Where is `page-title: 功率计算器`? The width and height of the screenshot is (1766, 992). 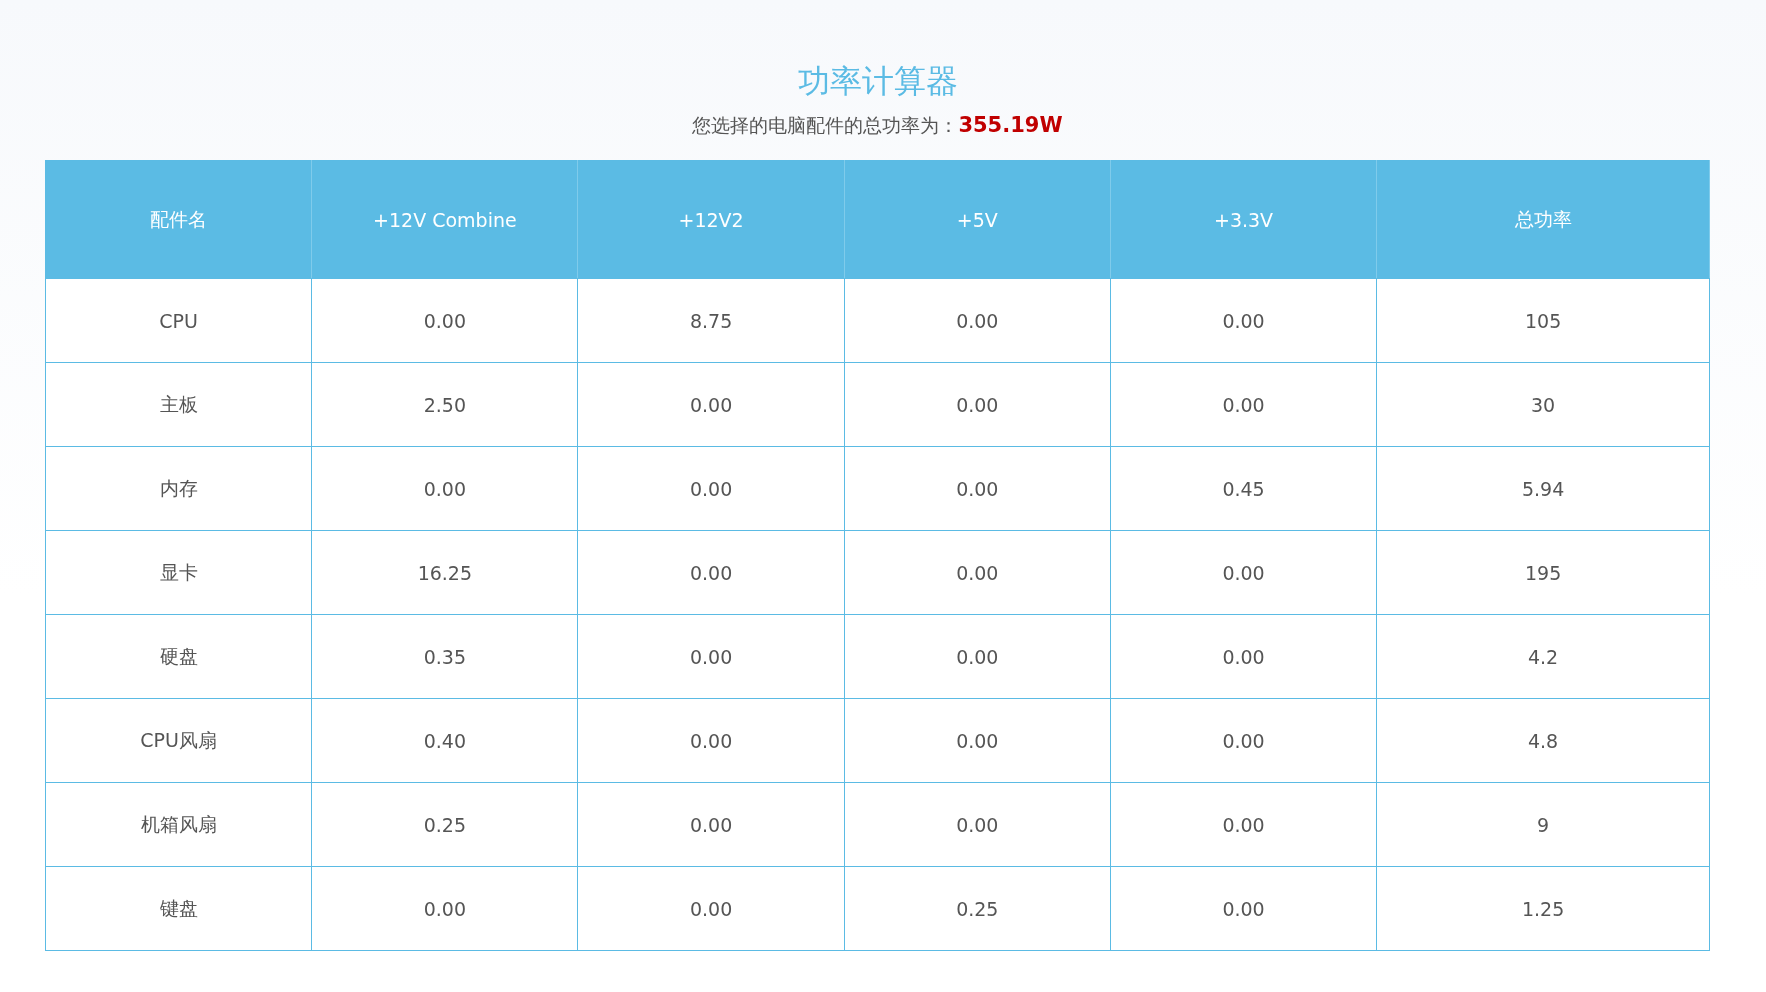
page-title: 功率计算器 is located at coordinates (877, 81).